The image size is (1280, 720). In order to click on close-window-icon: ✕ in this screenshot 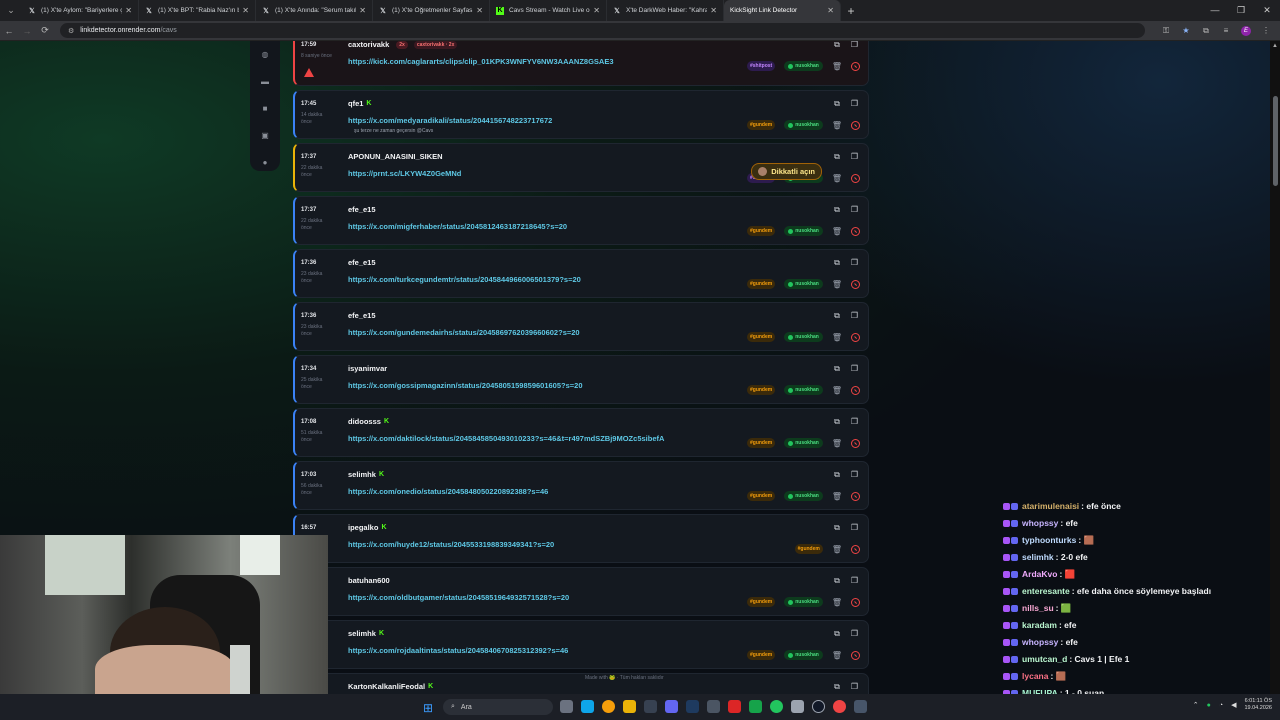, I will do `click(1267, 10)`.